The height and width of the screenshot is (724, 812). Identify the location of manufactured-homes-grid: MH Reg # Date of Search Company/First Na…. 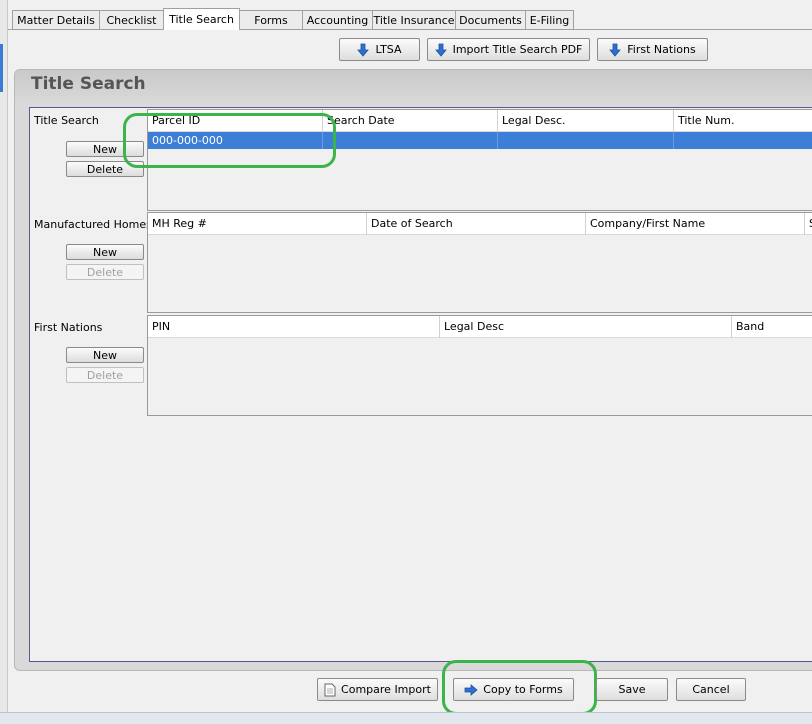
(479, 262).